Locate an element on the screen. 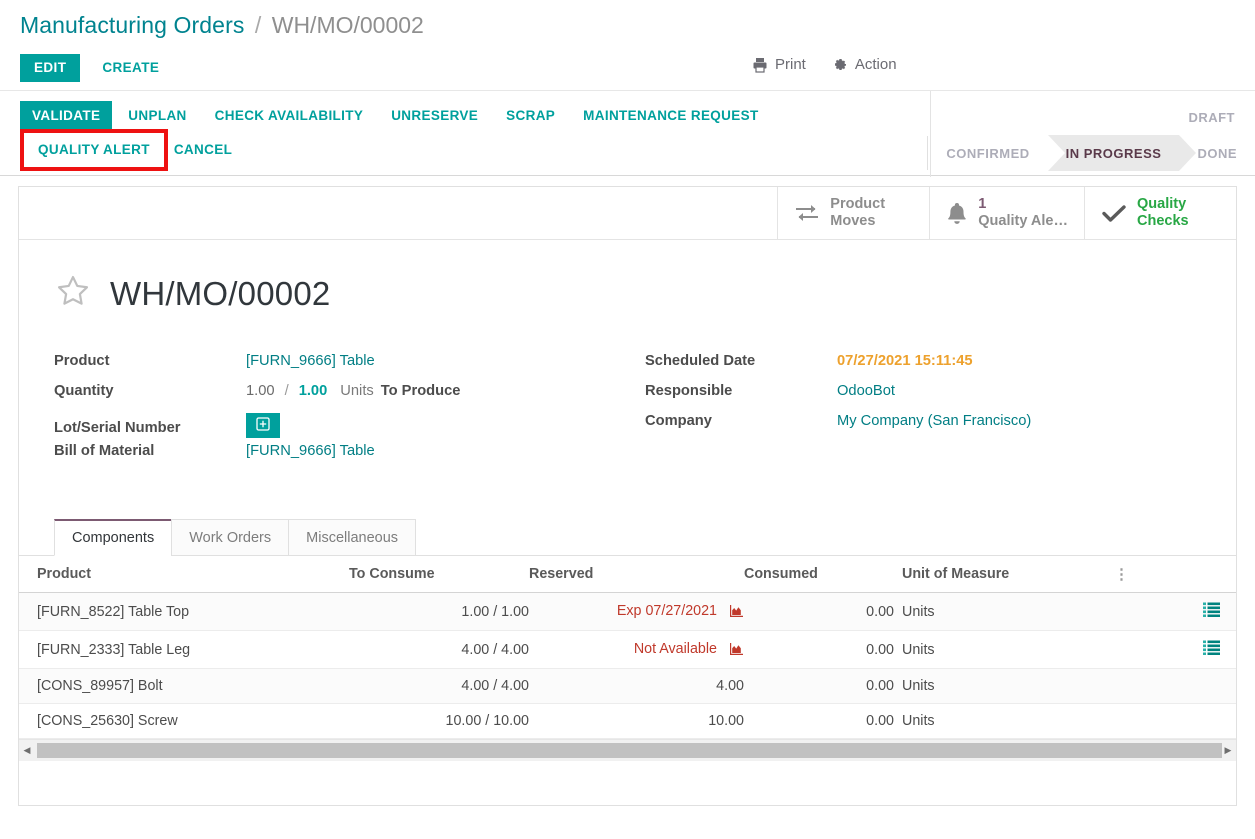 This screenshot has width=1255, height=839. cell-to-consume: 4.00 / 4.00 is located at coordinates (439, 649).